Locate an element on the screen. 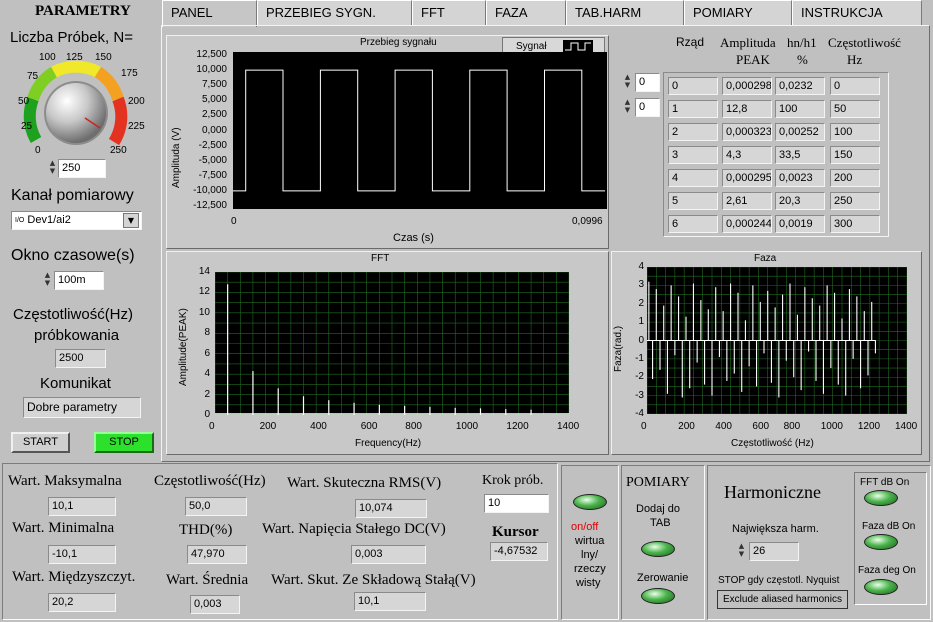 The height and width of the screenshot is (622, 933). pomiary-title: POMIARY is located at coordinates (658, 482).